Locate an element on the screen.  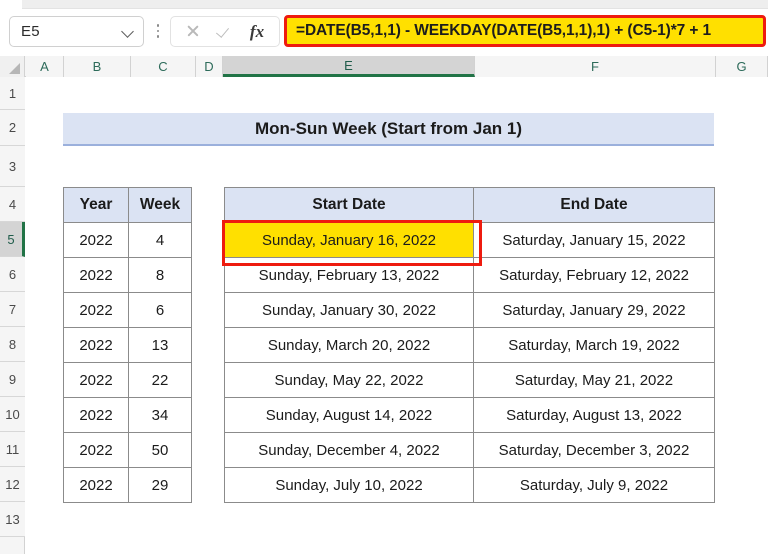
insert-function-button: fx is located at coordinates (257, 31).